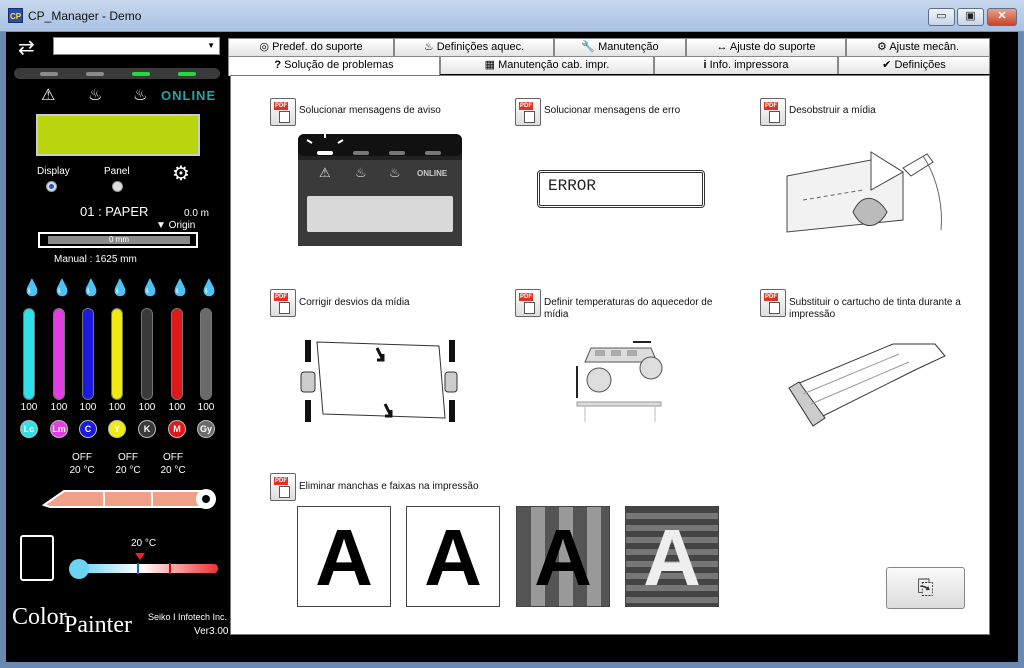  I want to click on lcd-display, so click(118, 135).